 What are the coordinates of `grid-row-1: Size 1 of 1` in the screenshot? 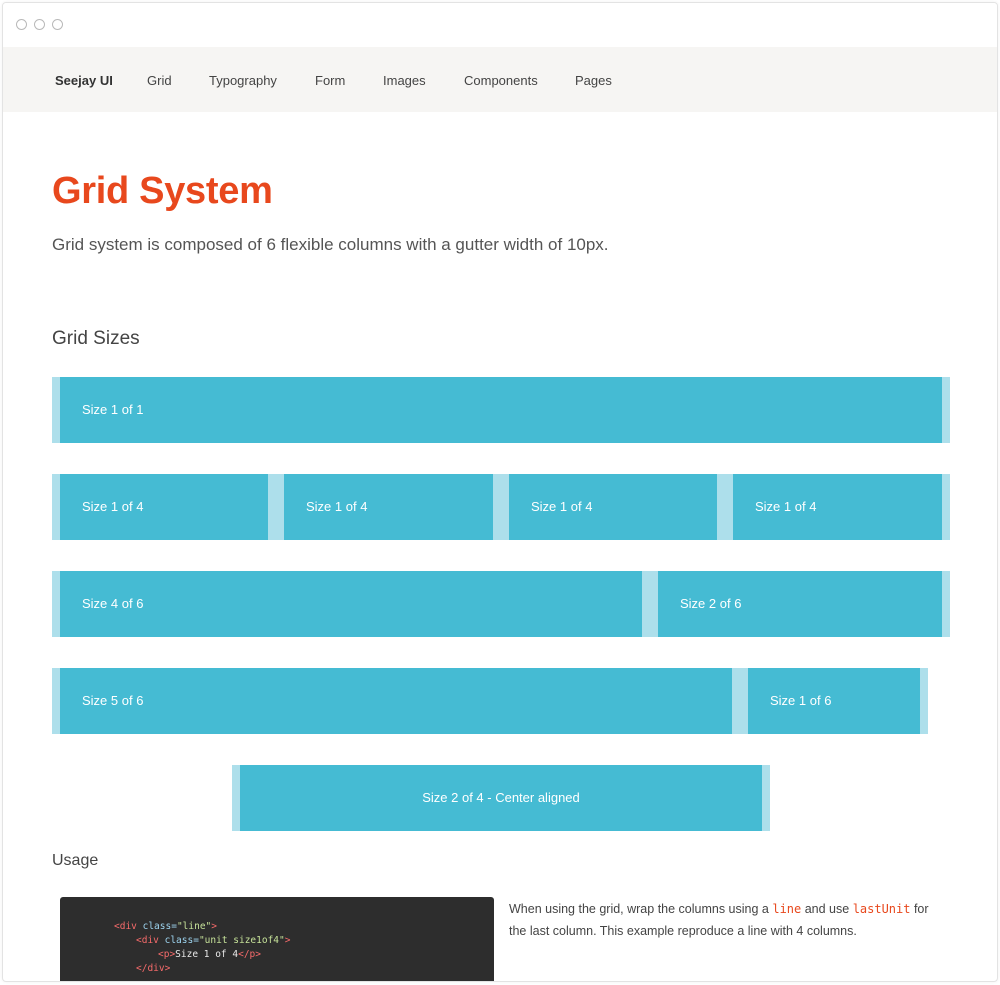 It's located at (501, 410).